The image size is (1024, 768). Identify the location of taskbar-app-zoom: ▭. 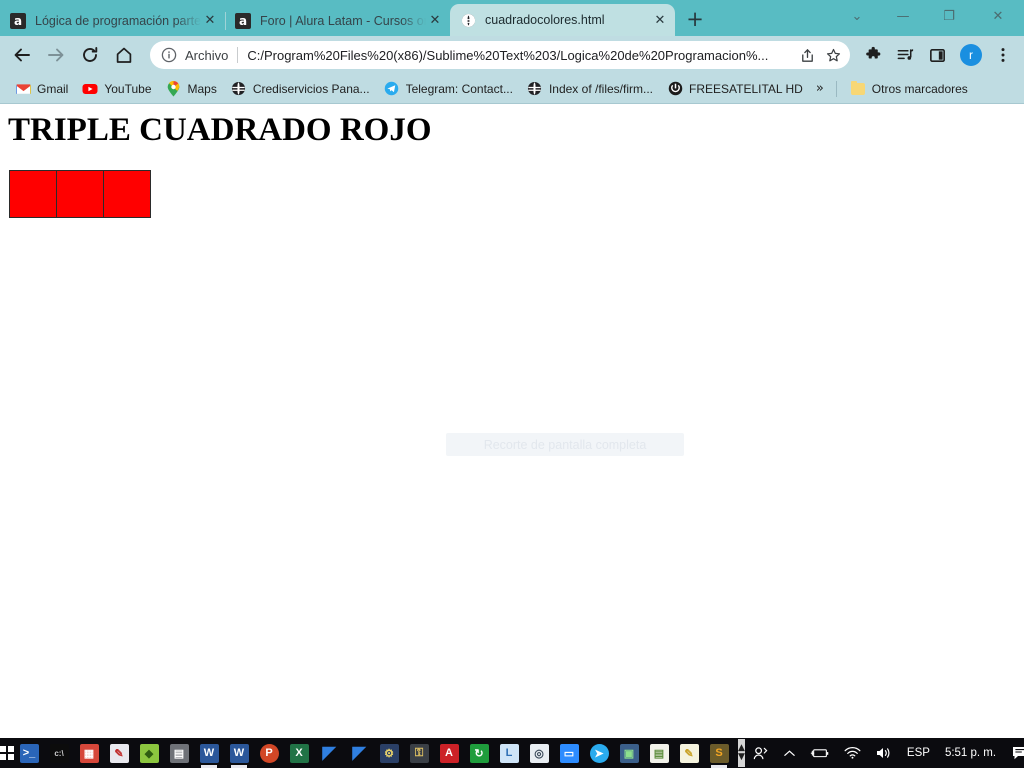
(569, 753).